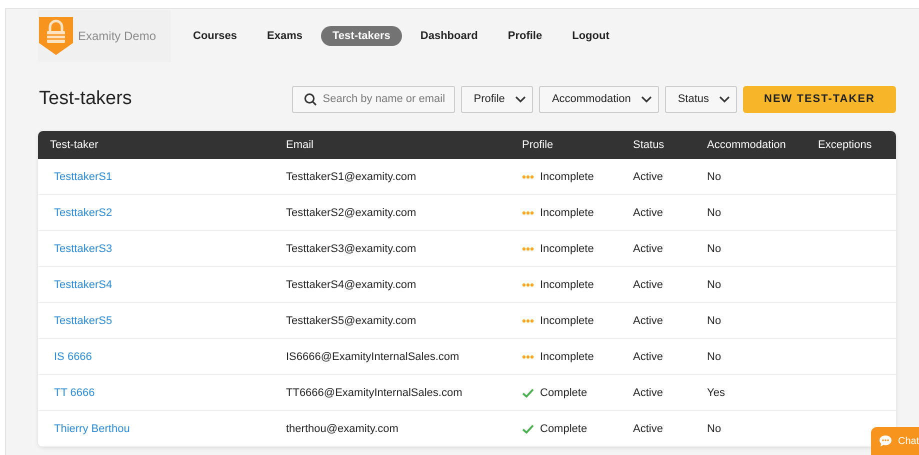 The height and width of the screenshot is (455, 919). What do you see at coordinates (373, 99) in the screenshot?
I see `search-field: Search by name or email` at bounding box center [373, 99].